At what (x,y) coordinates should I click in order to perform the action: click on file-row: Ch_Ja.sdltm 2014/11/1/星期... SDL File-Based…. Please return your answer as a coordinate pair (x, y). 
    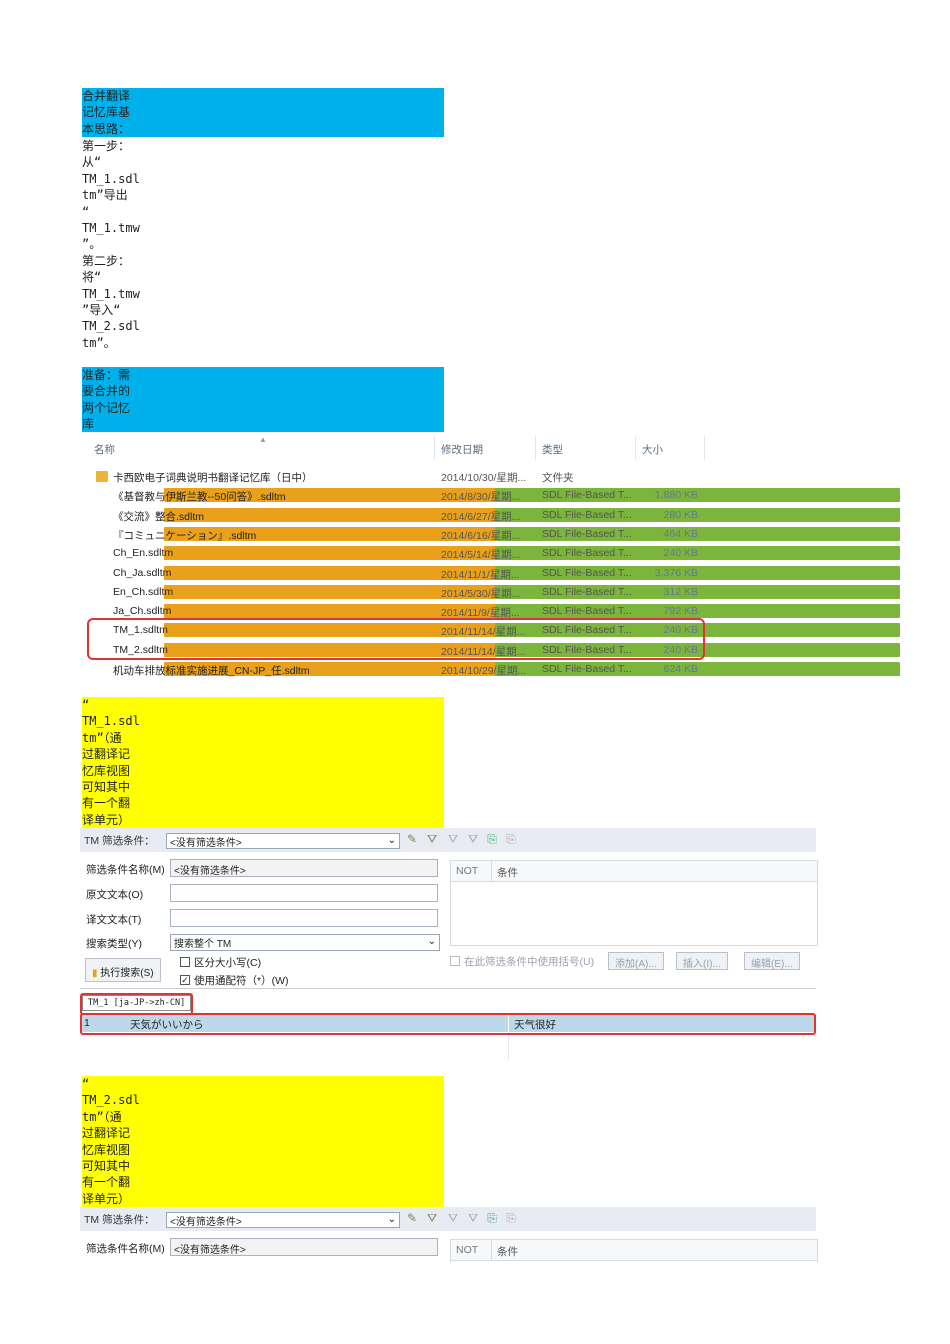
    Looking at the image, I should click on (492, 573).